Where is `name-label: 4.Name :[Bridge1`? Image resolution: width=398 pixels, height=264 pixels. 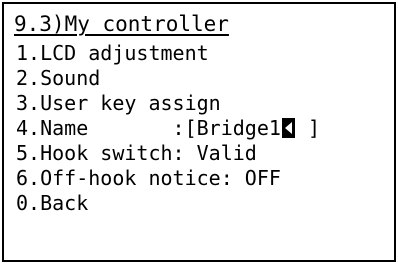 name-label: 4.Name :[Bridge1 is located at coordinates (148, 128).